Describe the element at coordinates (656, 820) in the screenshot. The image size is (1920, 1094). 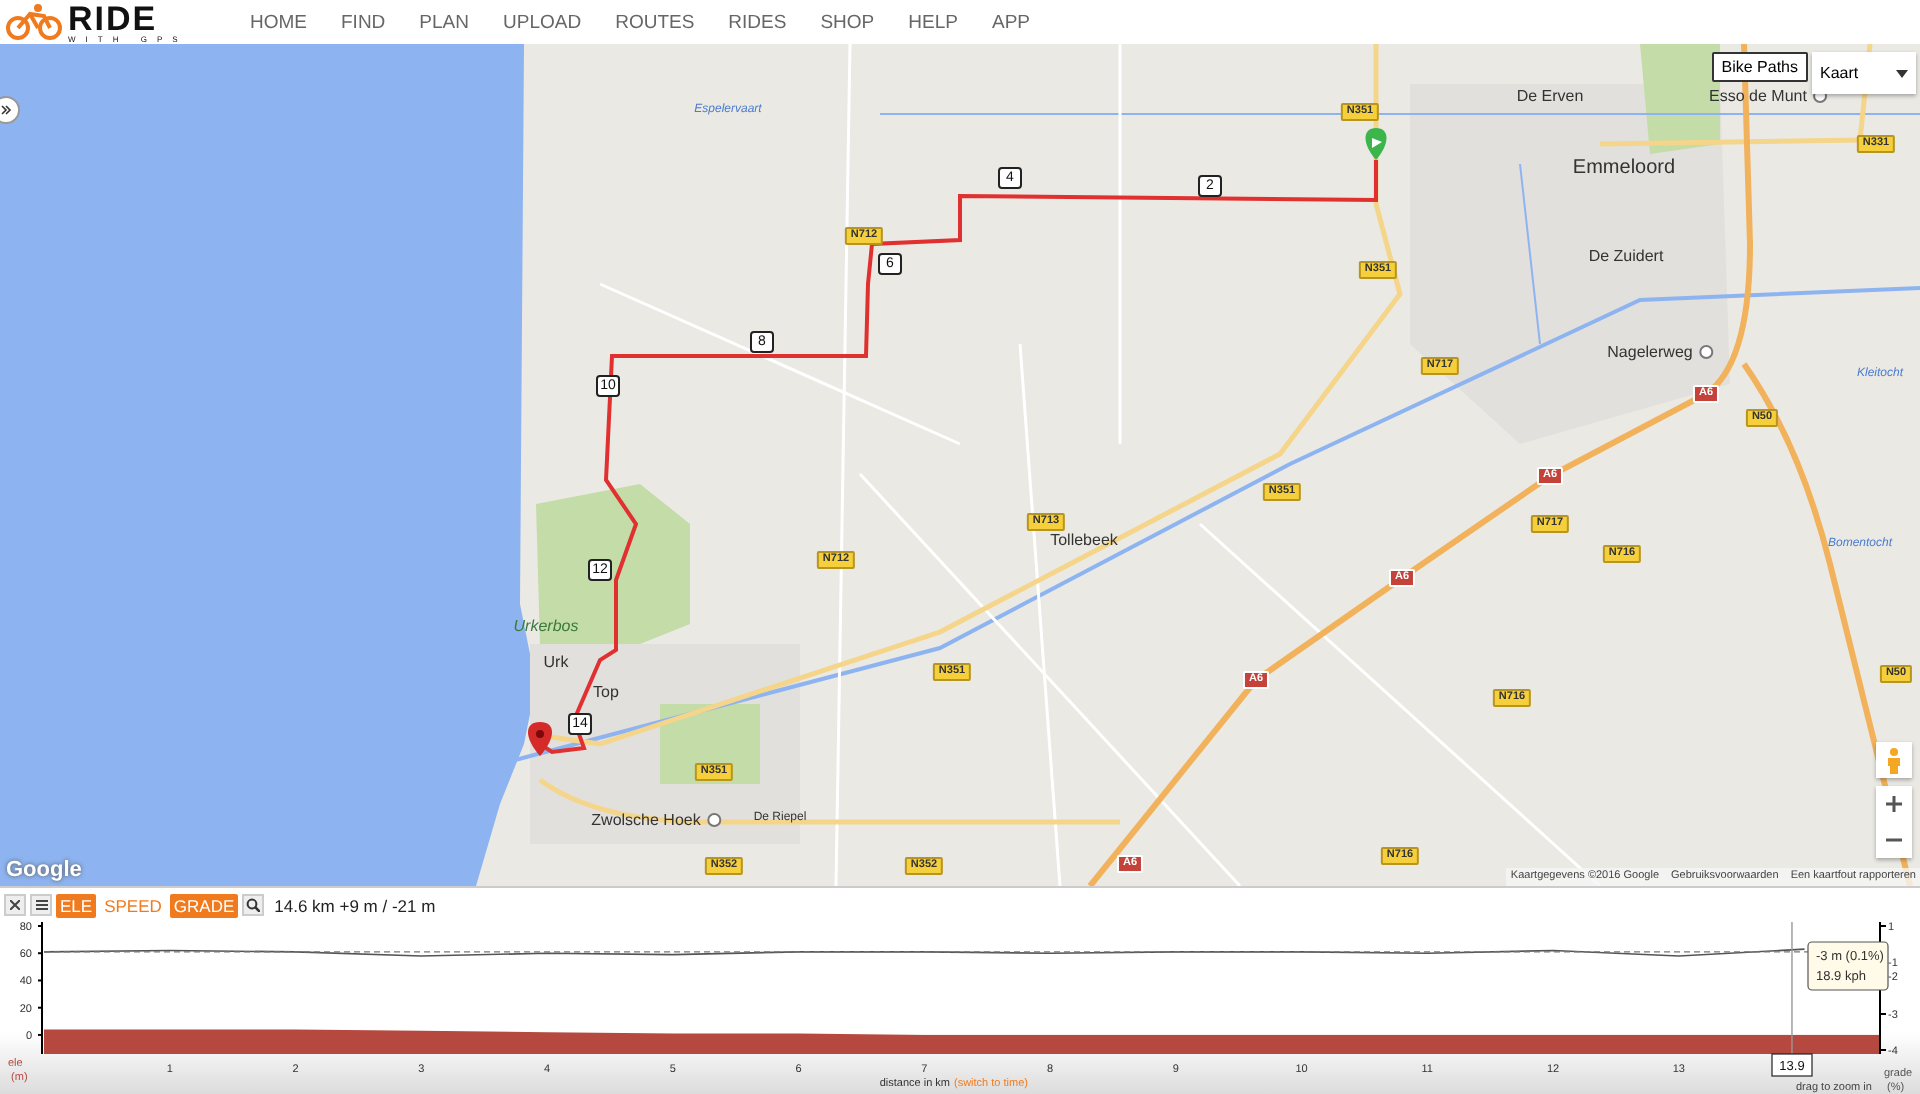
I see `place-label: Zwolsche Hoek` at that location.